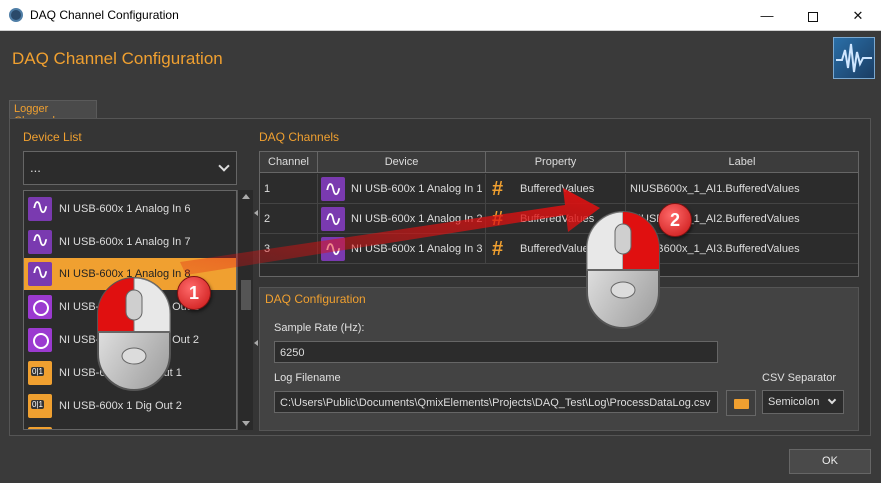  I want to click on device-cell: NI USB-600x 1 Analog In 3, so click(402, 249).